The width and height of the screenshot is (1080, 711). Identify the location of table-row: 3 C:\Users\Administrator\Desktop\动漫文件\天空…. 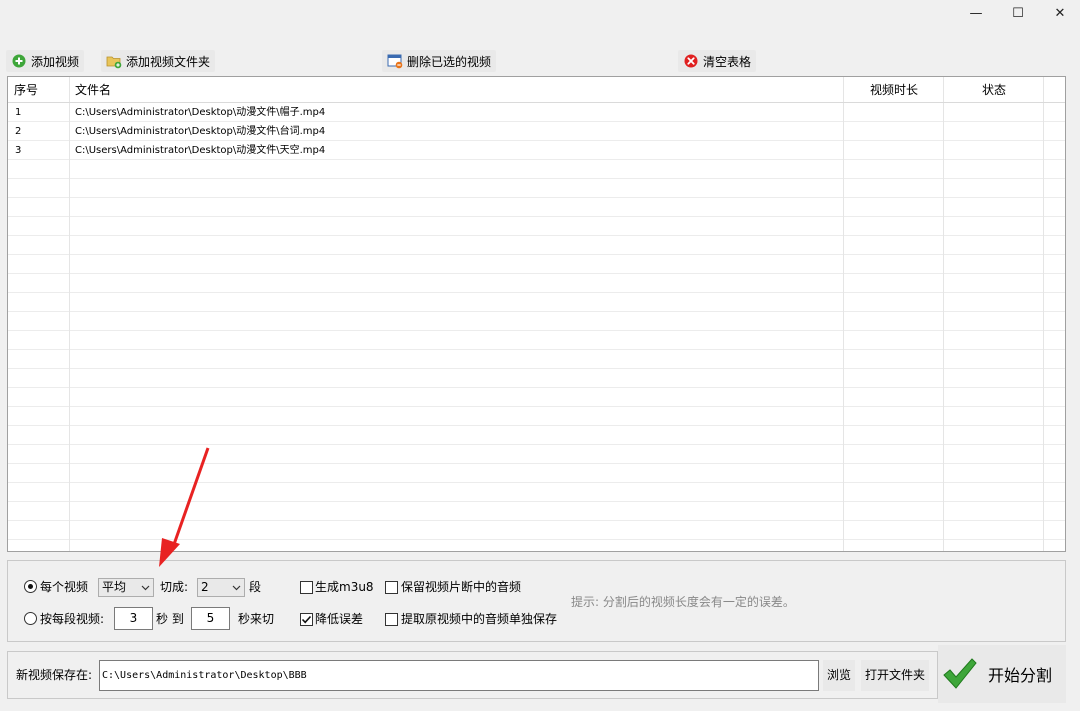
(536, 150).